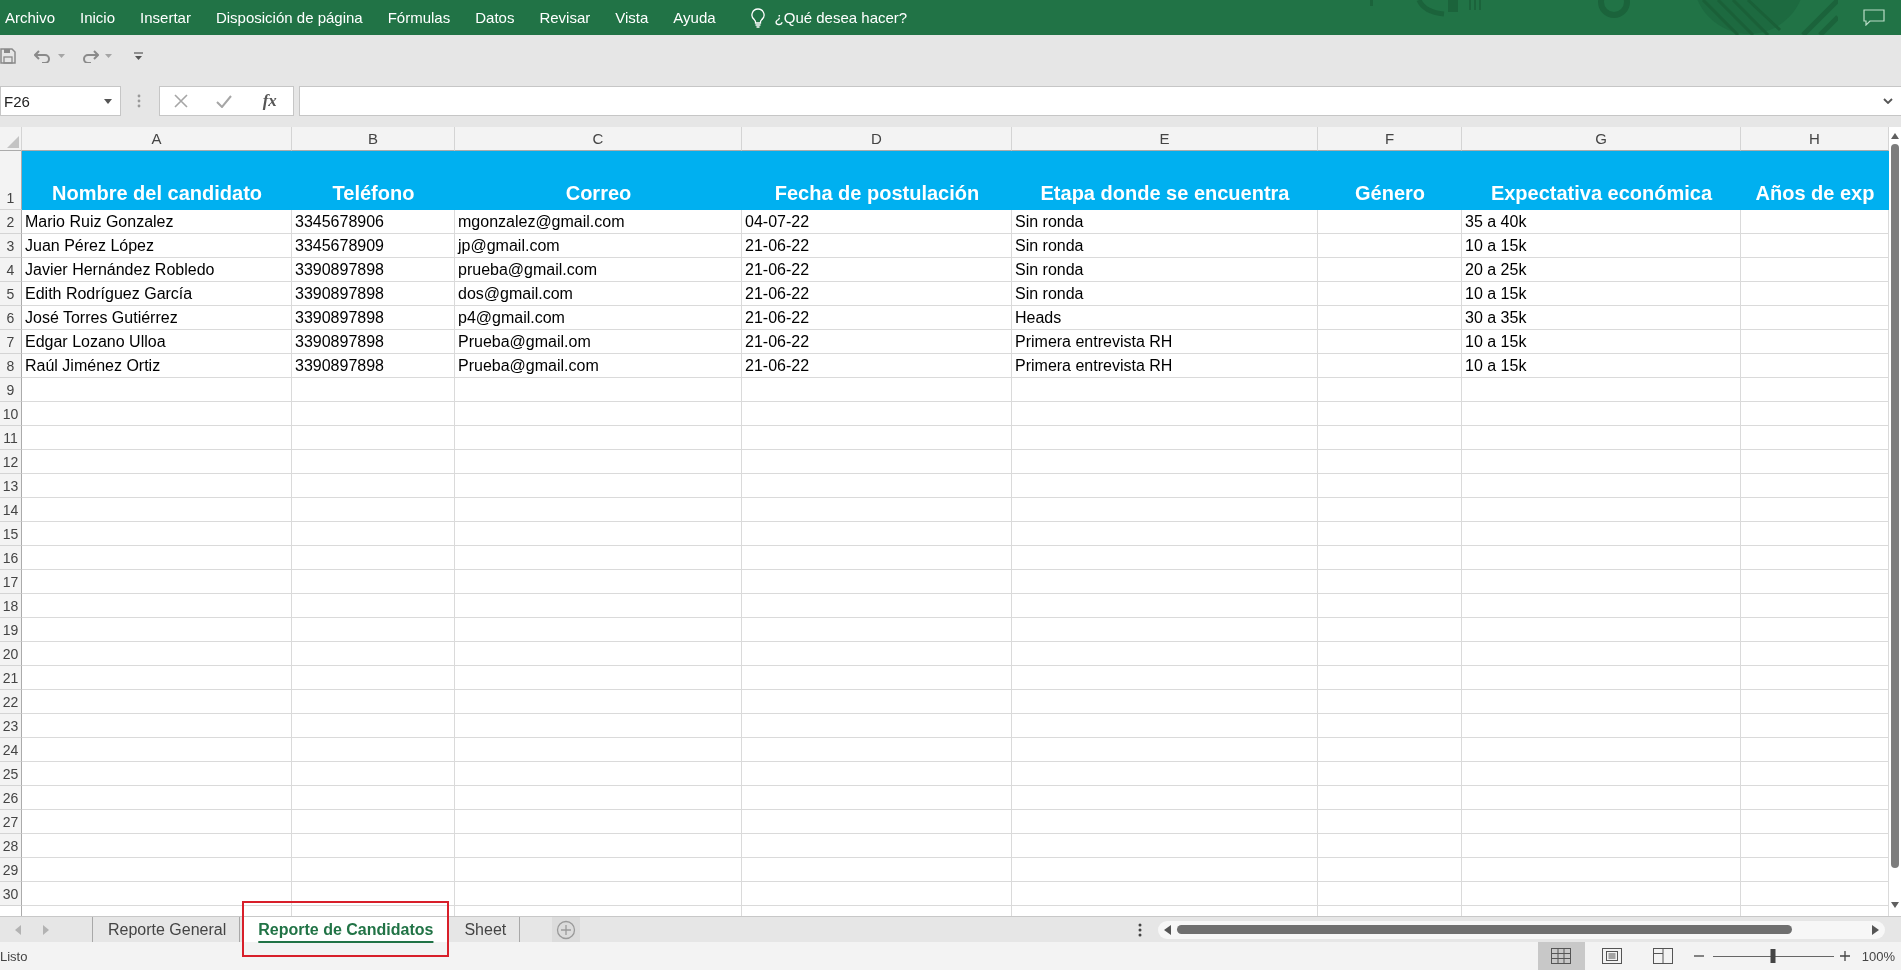 This screenshot has height=970, width=1901. Describe the element at coordinates (11, 822) in the screenshot. I see `row-number: 27` at that location.